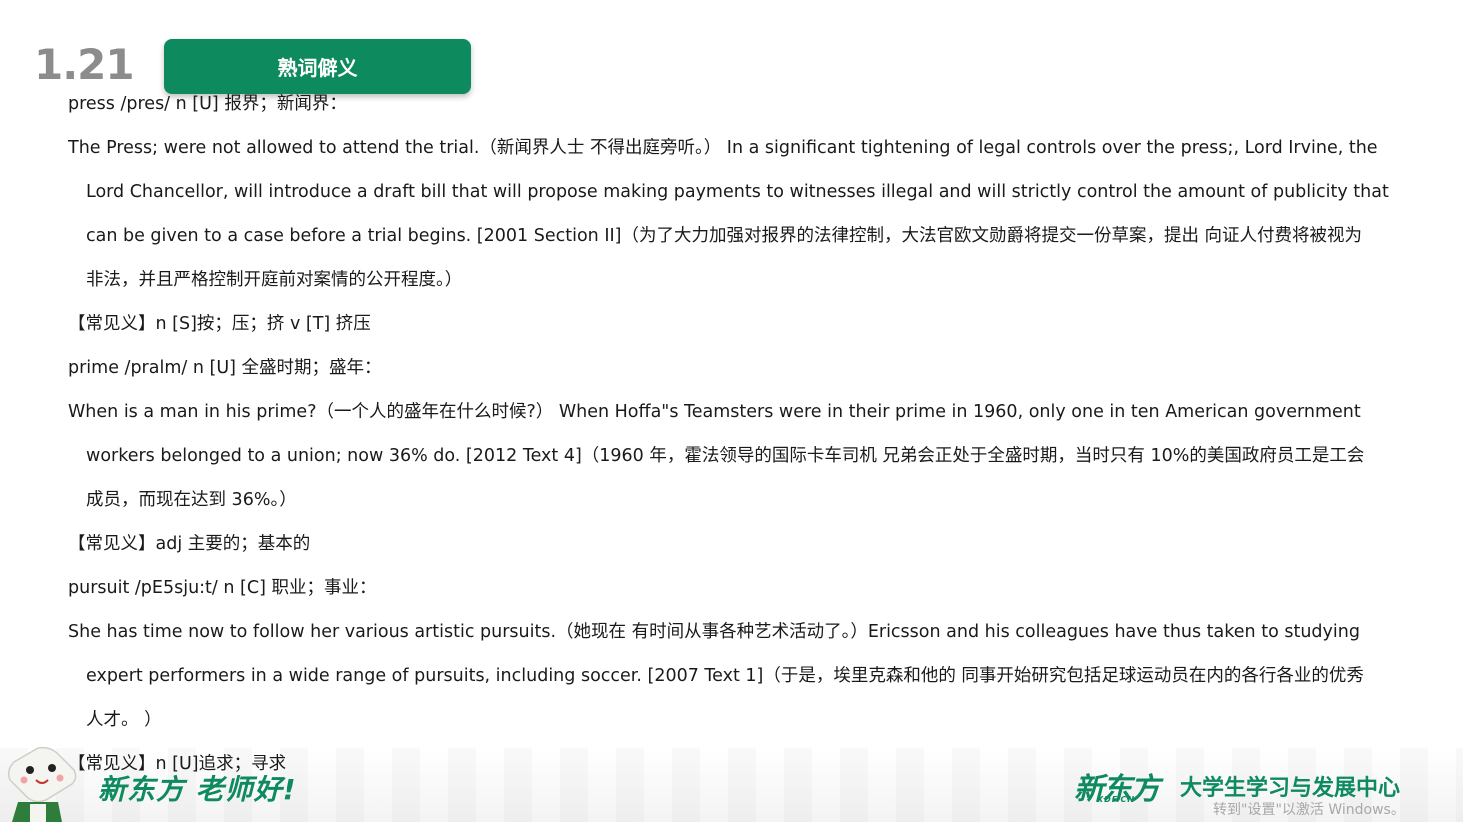  What do you see at coordinates (1309, 810) in the screenshot?
I see `windows-activation-watermark: 转到"设置"以激活 Windows。` at bounding box center [1309, 810].